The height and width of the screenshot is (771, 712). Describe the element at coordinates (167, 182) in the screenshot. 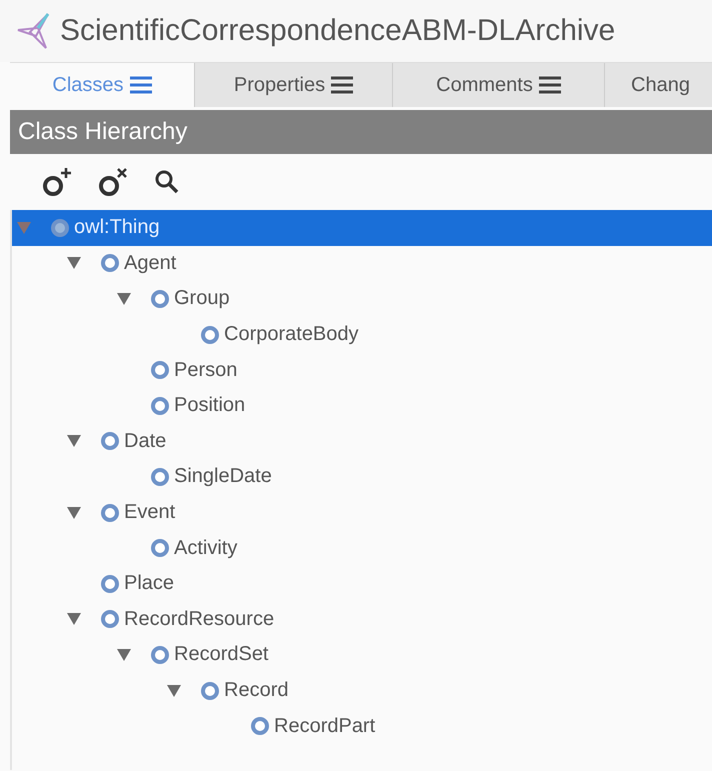

I see `search-icon` at that location.